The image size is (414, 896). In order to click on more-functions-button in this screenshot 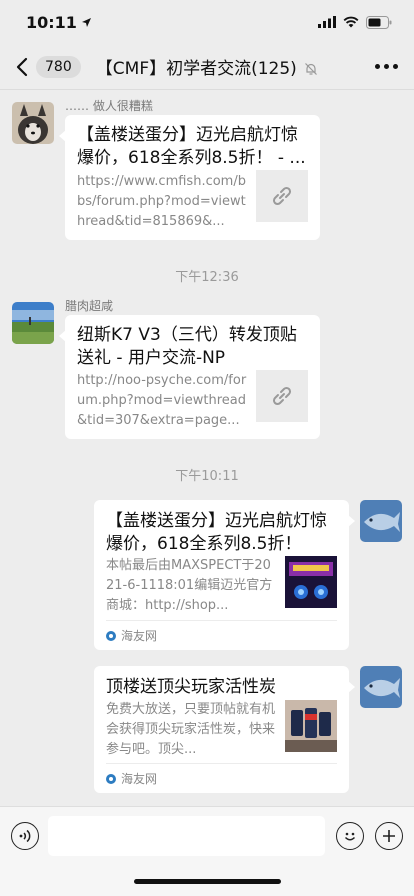, I will do `click(389, 836)`.